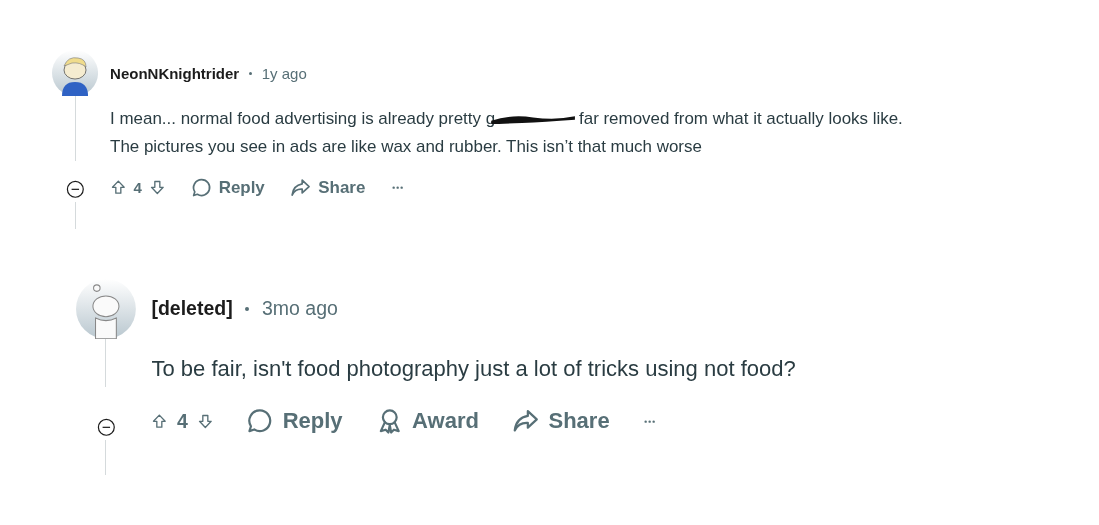 Image resolution: width=1099 pixels, height=525 pixels. What do you see at coordinates (75, 73) in the screenshot?
I see `avatar` at bounding box center [75, 73].